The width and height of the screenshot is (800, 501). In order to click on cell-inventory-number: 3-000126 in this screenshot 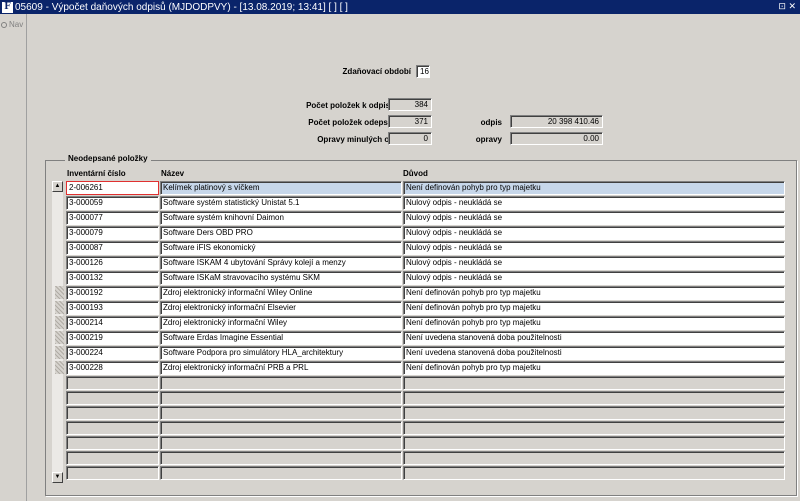, I will do `click(112, 263)`.